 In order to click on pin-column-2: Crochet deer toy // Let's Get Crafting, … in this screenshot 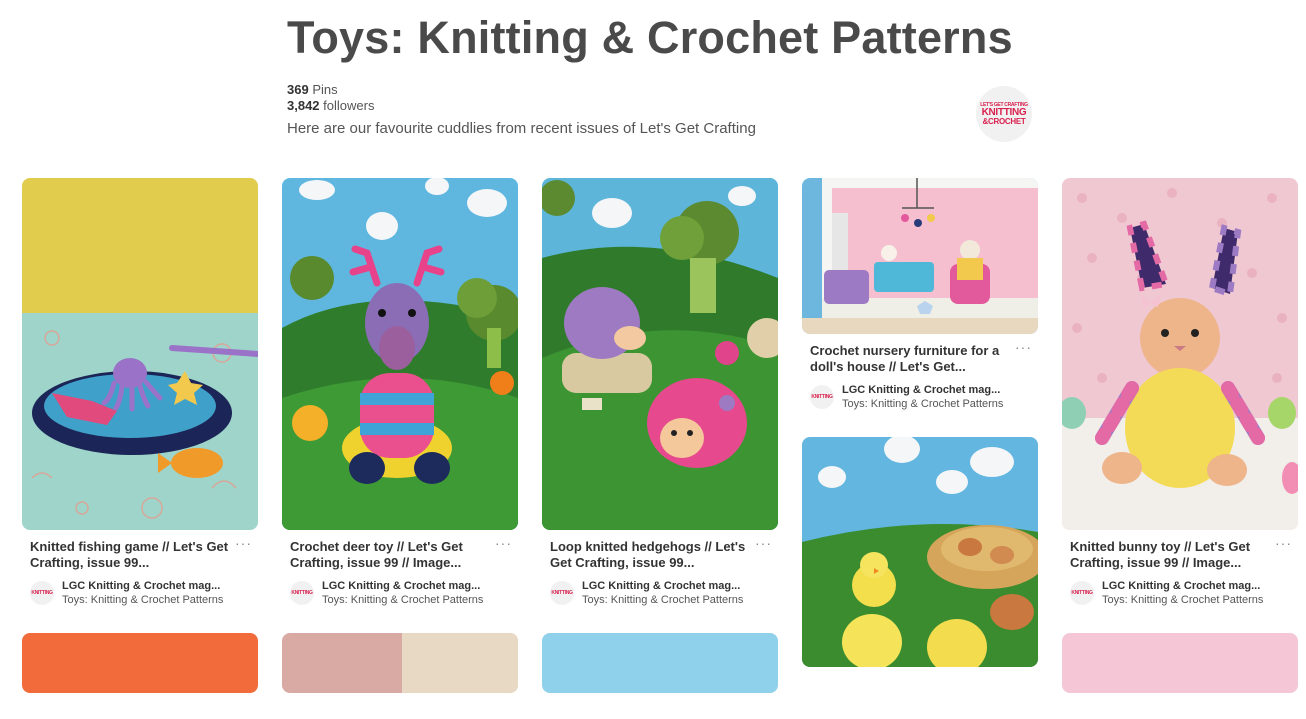, I will do `click(400, 448)`.